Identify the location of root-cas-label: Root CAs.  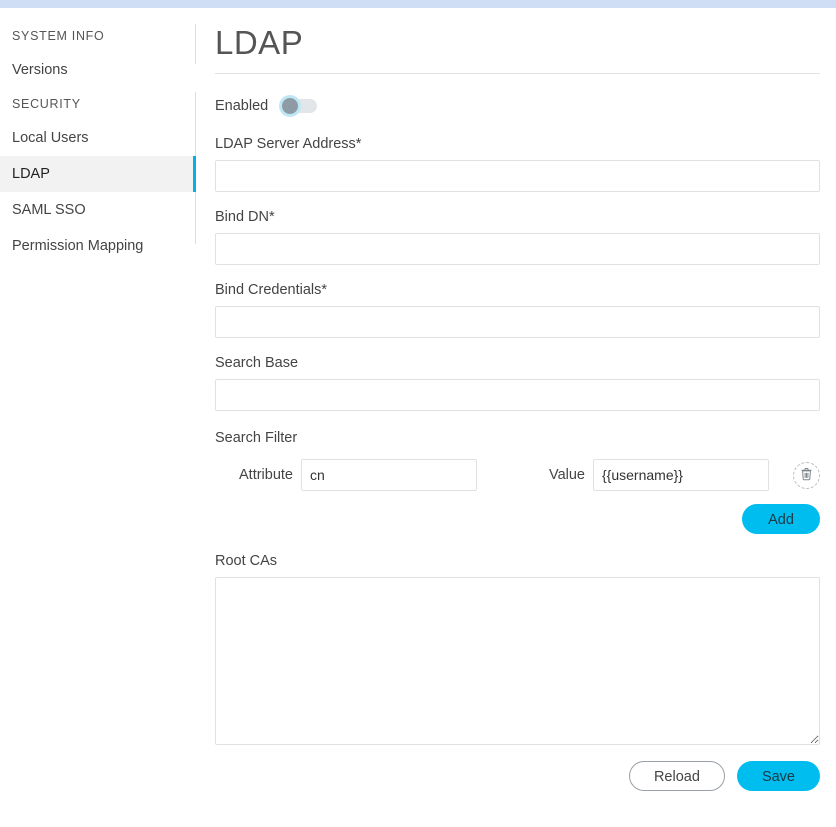
(246, 561).